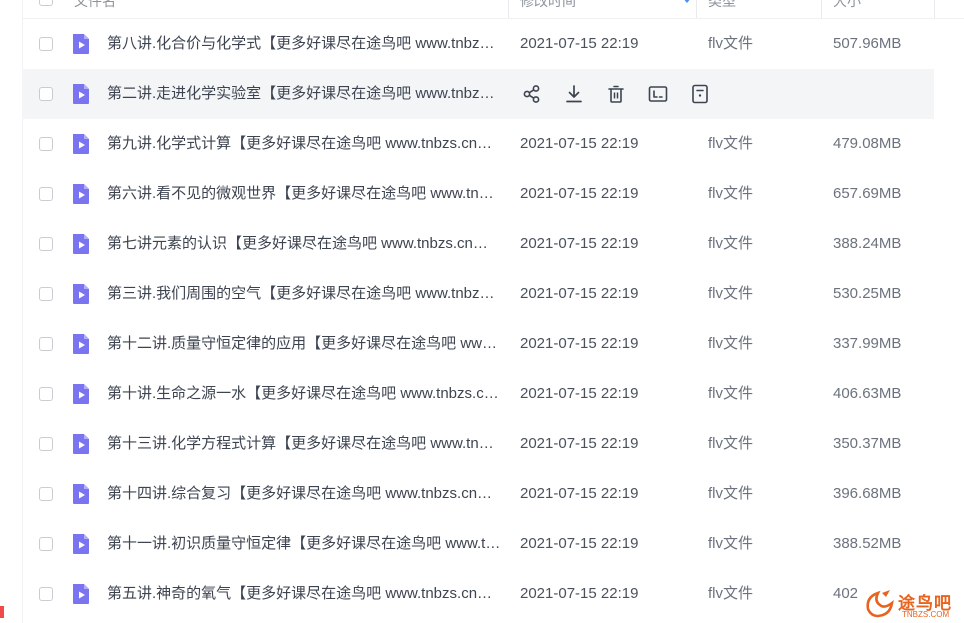 This screenshot has height=623, width=964. What do you see at coordinates (304, 94) in the screenshot?
I see `file-name: 第二讲.走进化学实验室【更多好课尽在途鸟吧 www.tnbzs.cn】.flv` at bounding box center [304, 94].